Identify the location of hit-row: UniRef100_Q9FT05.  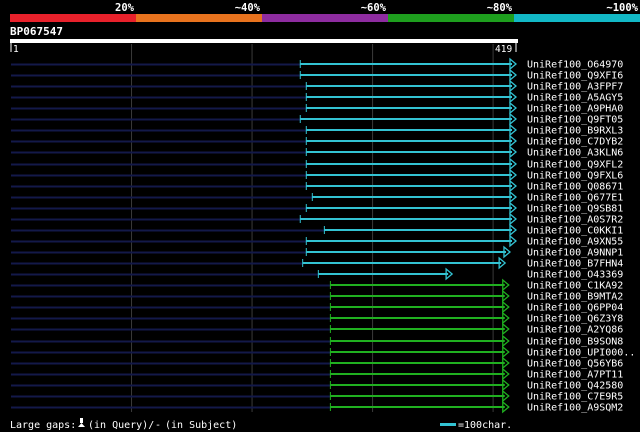
(317, 119).